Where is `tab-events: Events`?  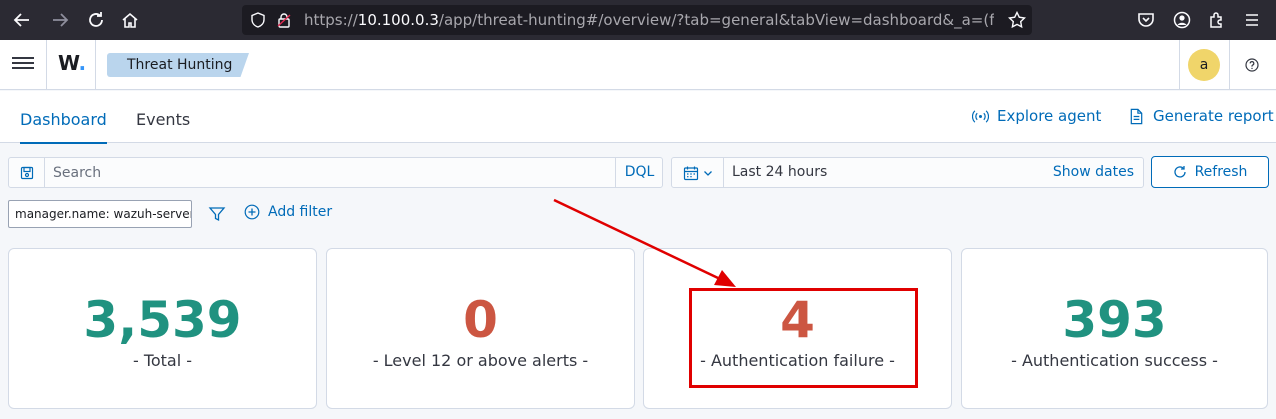 tab-events: Events is located at coordinates (163, 117).